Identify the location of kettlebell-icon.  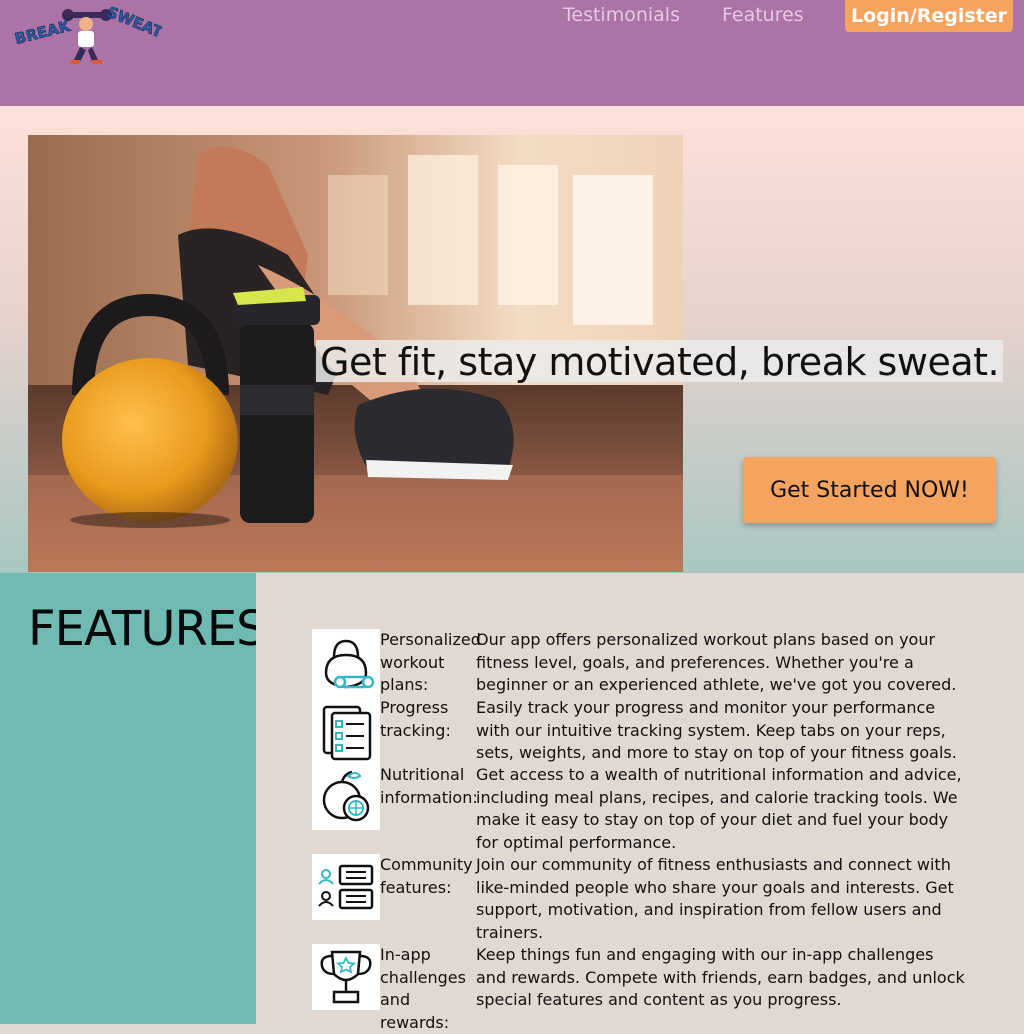
(346, 663).